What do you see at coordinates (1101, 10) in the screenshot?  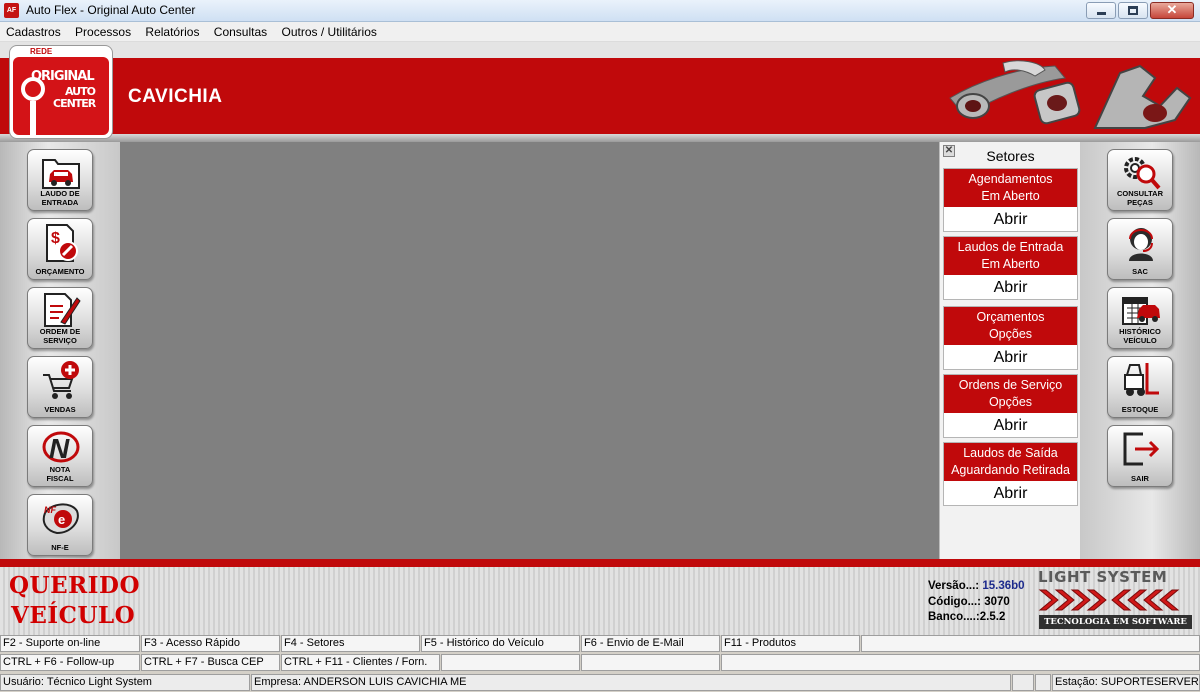 I see `minimize-button` at bounding box center [1101, 10].